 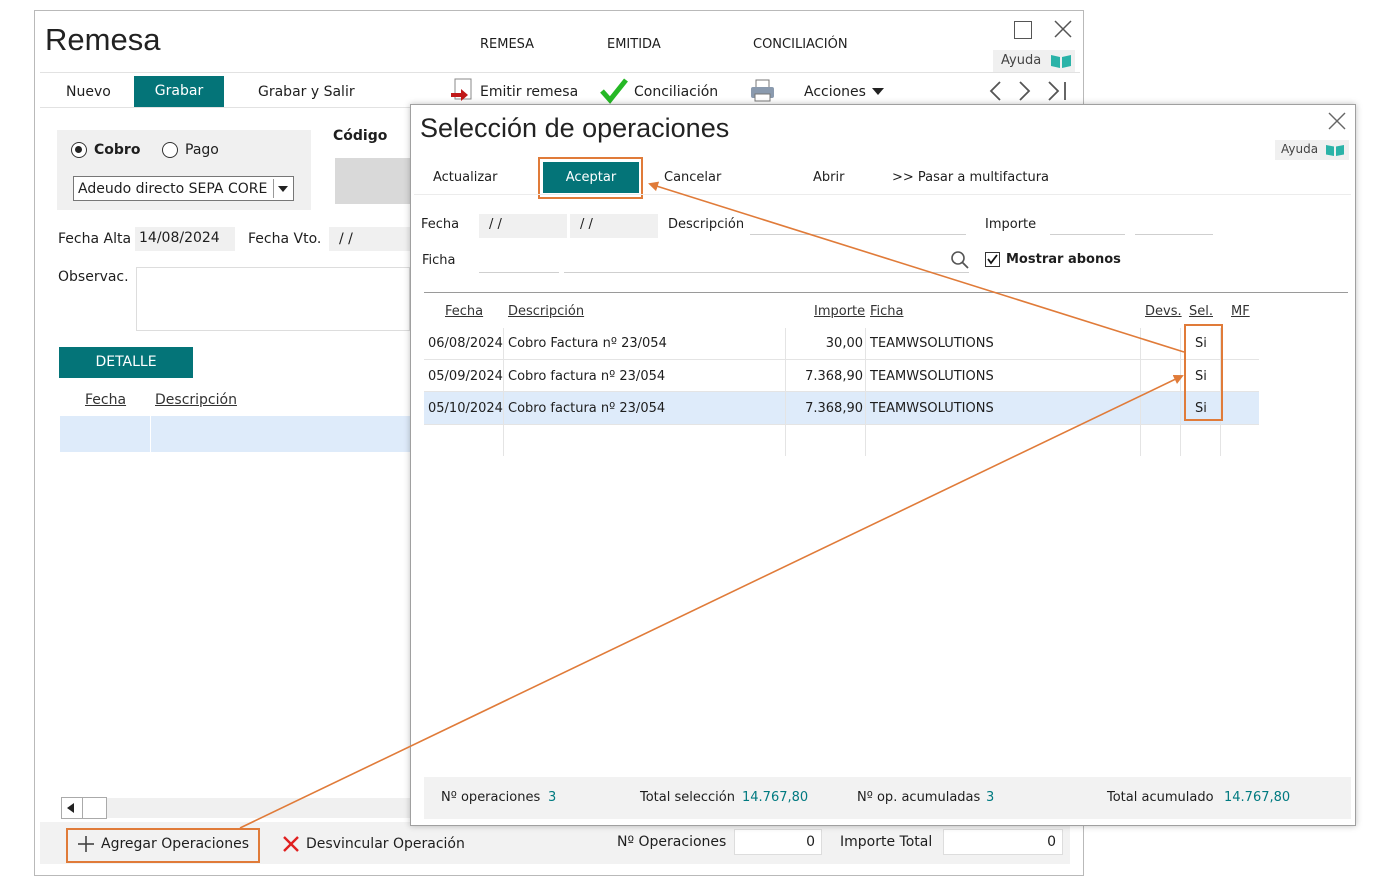 I want to click on search-icon, so click(x=960, y=260).